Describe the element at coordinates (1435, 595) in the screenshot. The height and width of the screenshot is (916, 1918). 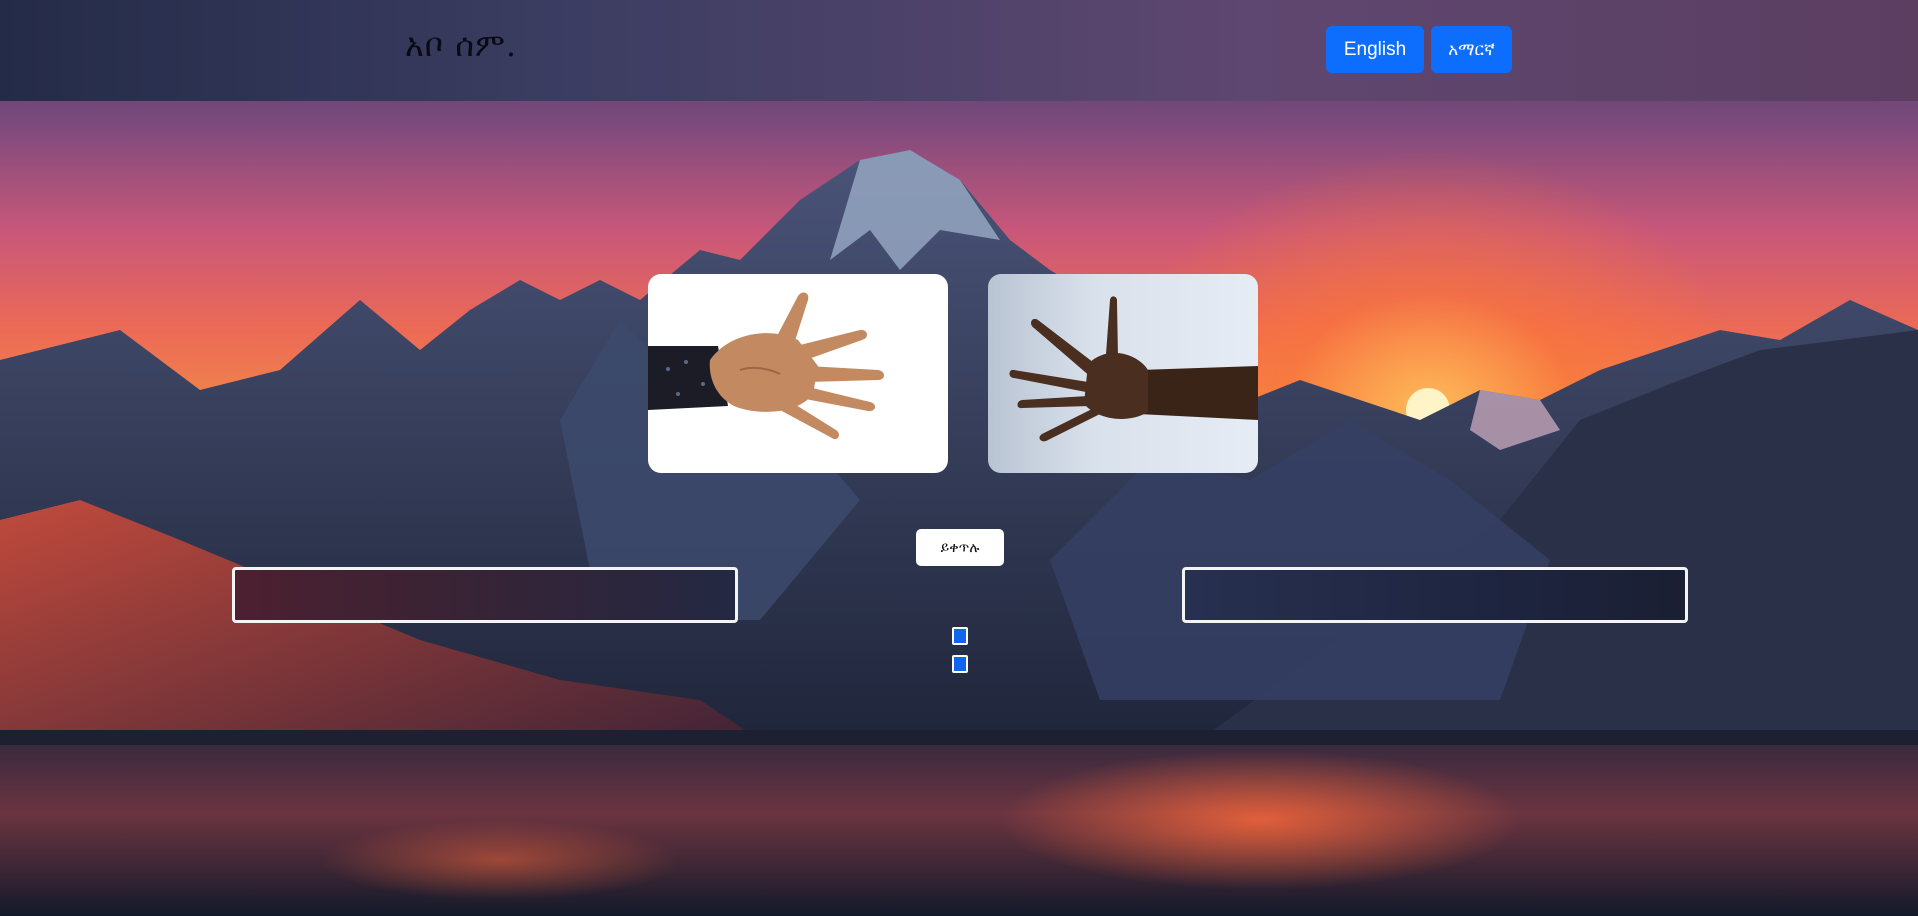
I see `opponent-result-panel` at that location.